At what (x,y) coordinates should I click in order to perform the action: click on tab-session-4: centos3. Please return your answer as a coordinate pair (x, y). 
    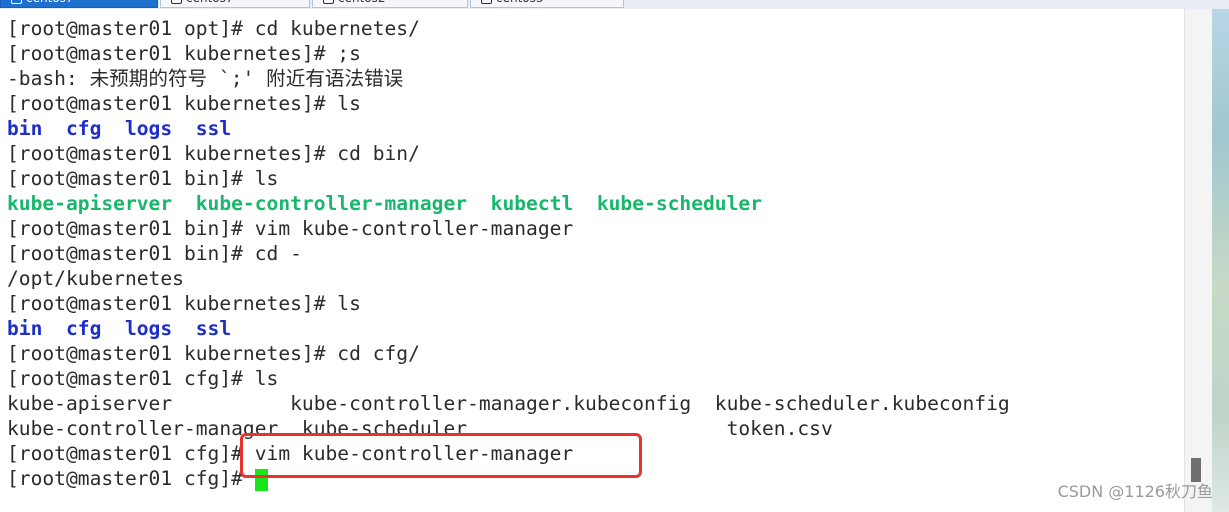
    Looking at the image, I should click on (547, 4).